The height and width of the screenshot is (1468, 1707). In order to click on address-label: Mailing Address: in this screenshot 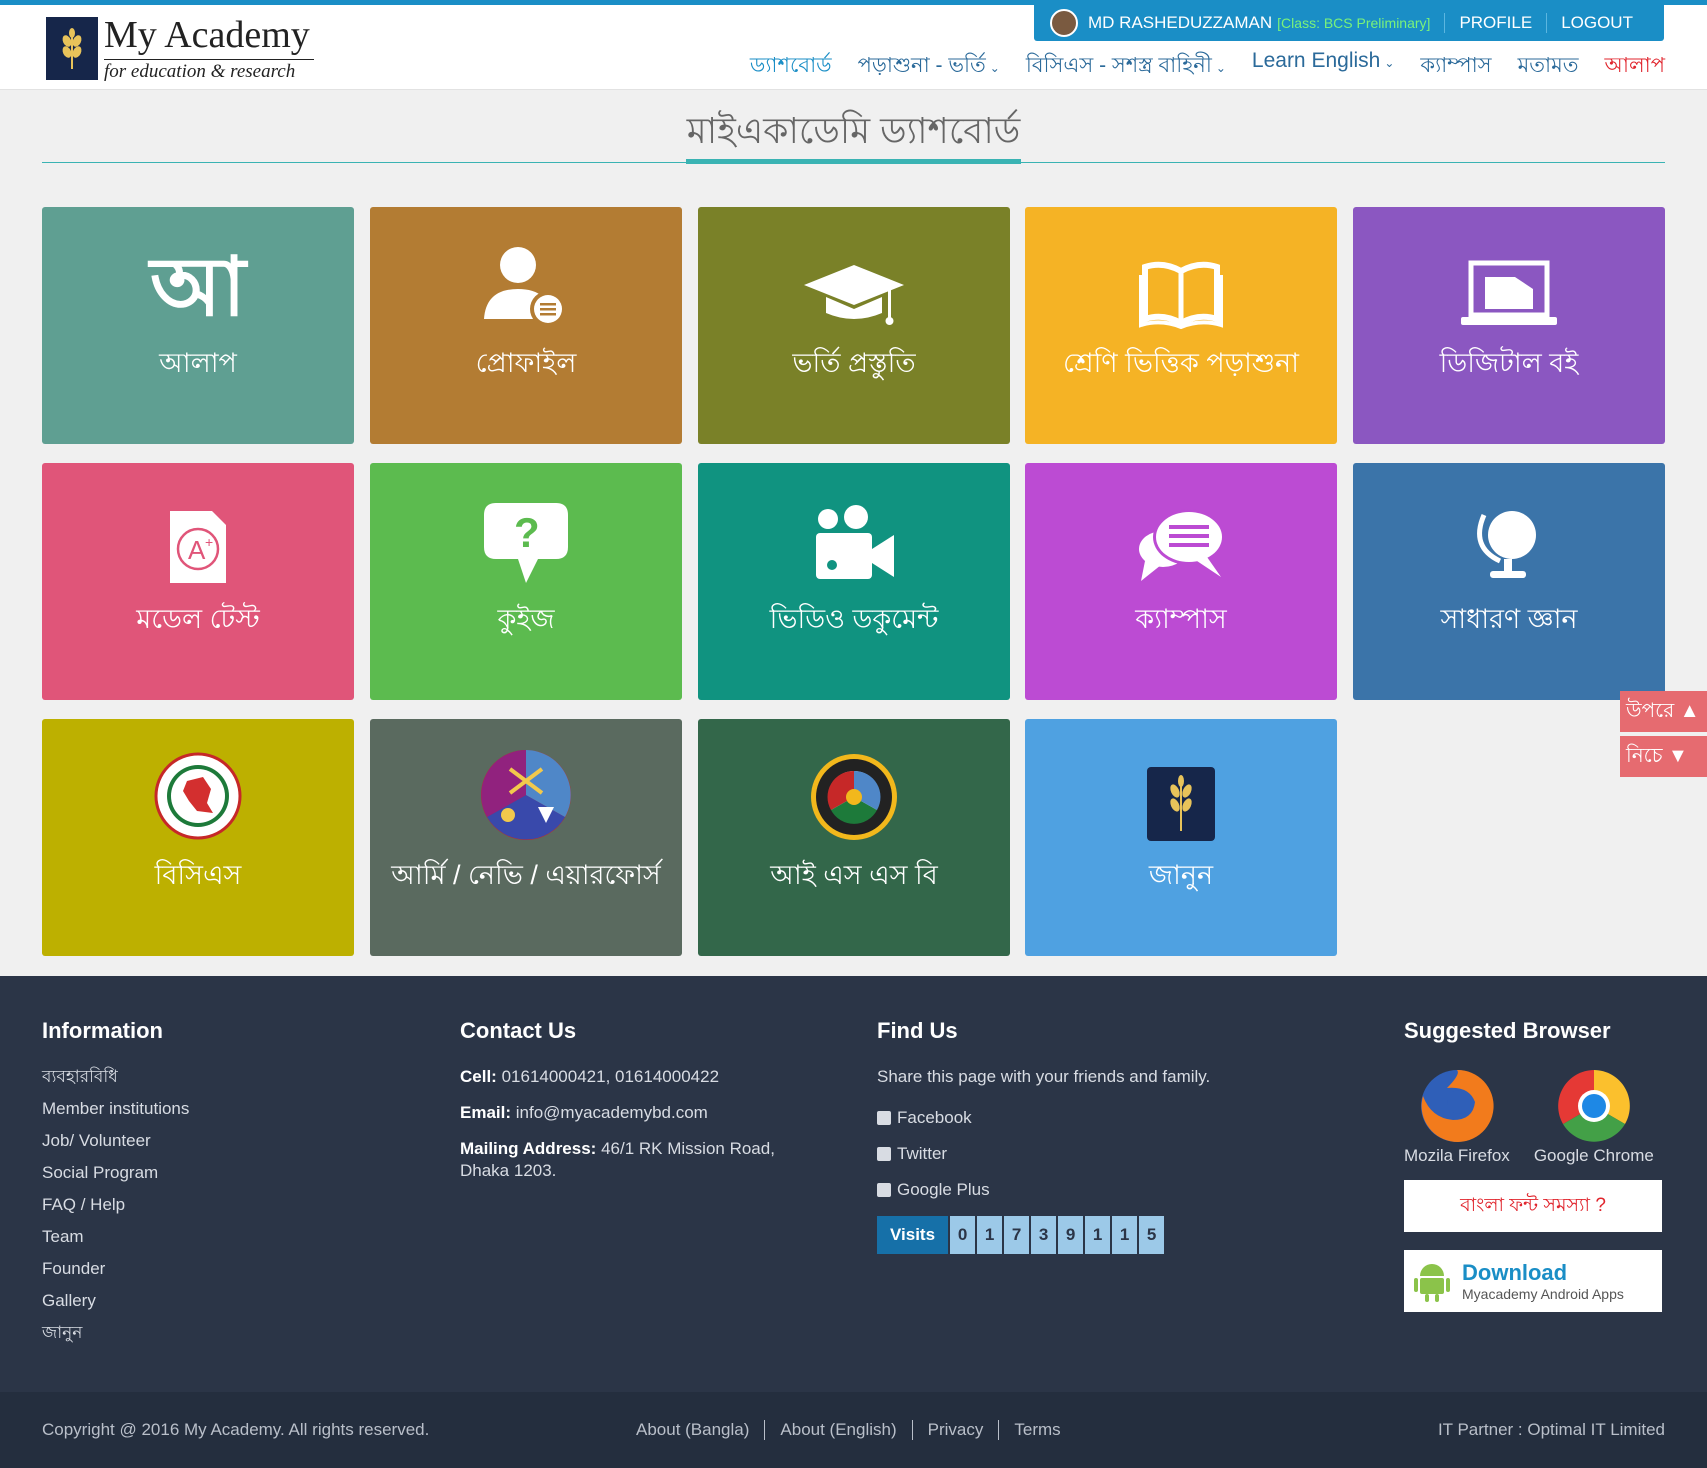, I will do `click(528, 1148)`.